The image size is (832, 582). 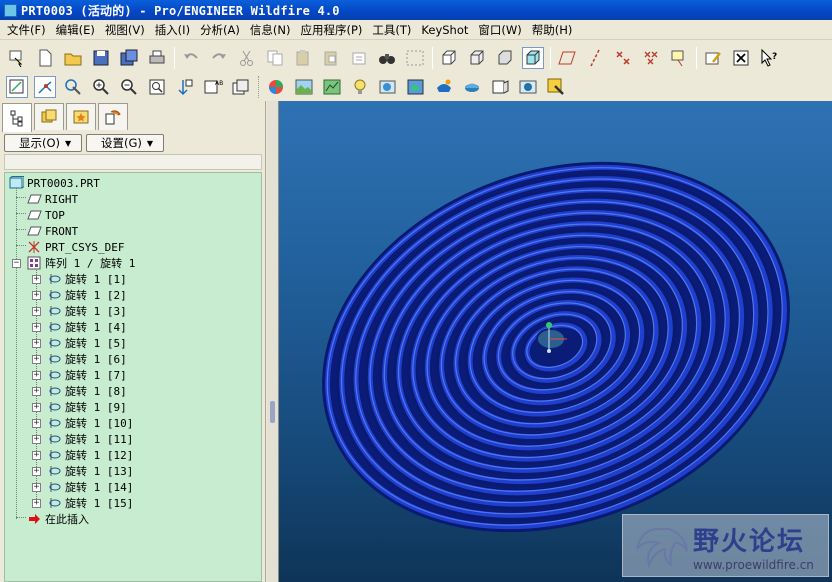 What do you see at coordinates (101, 58) in the screenshot?
I see `save-icon` at bounding box center [101, 58].